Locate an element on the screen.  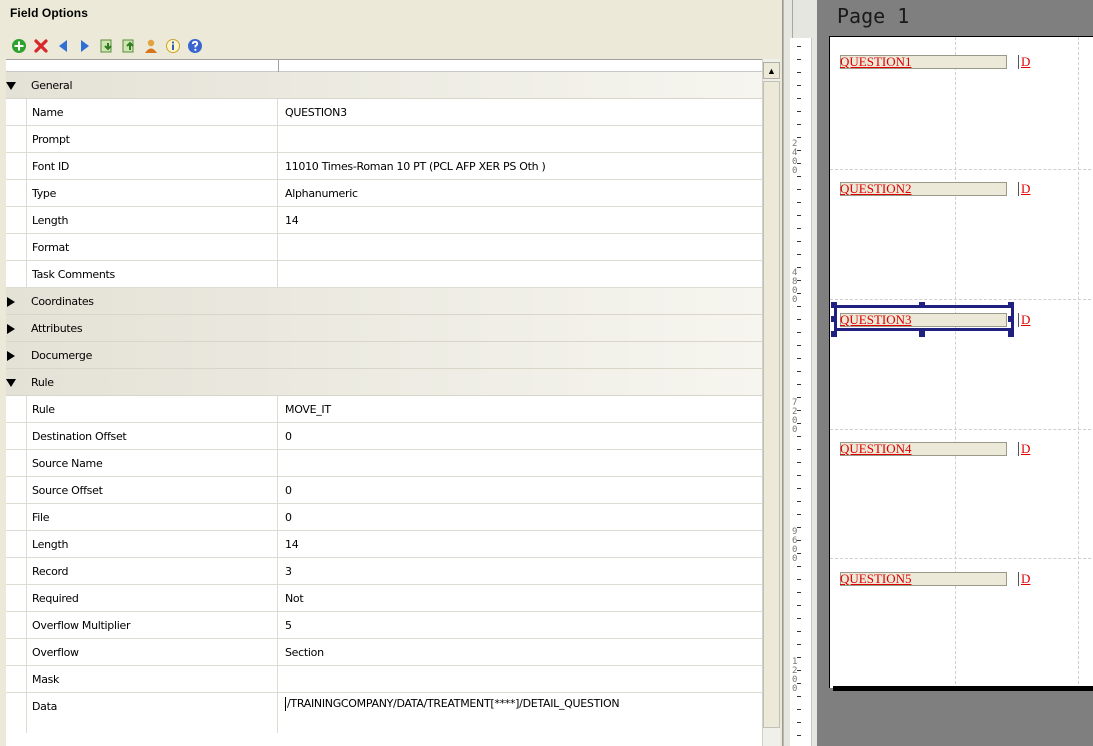
property-row: Task Comments is located at coordinates (384, 274).